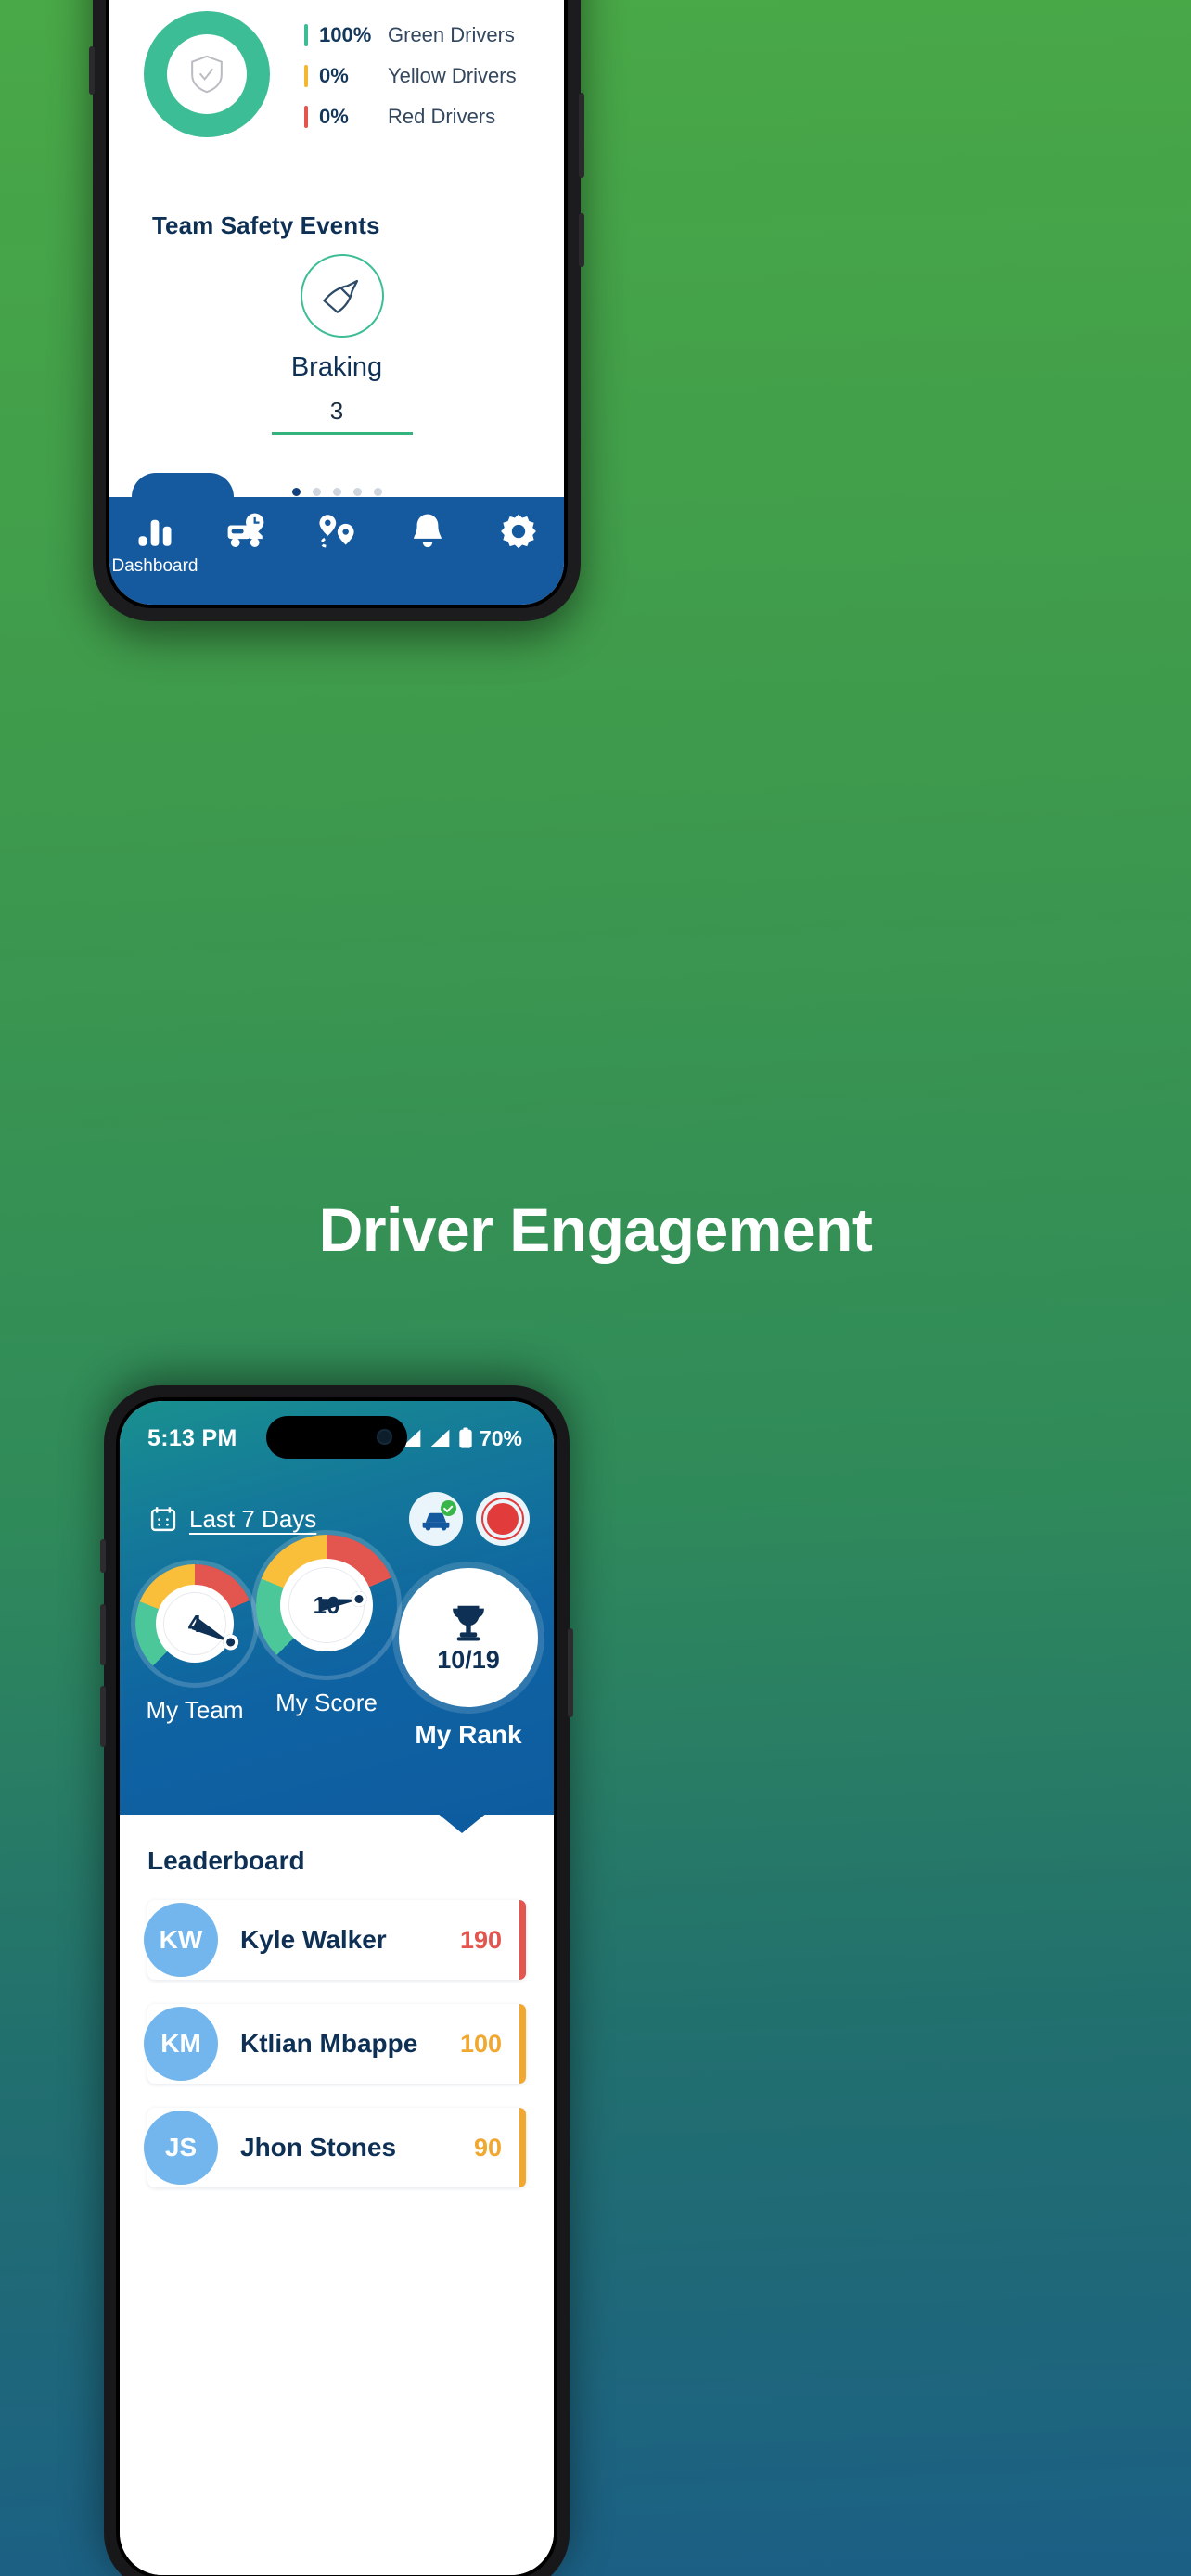 This screenshot has height=2576, width=1191. Describe the element at coordinates (488, 2147) in the screenshot. I see `driver-score: 90` at that location.